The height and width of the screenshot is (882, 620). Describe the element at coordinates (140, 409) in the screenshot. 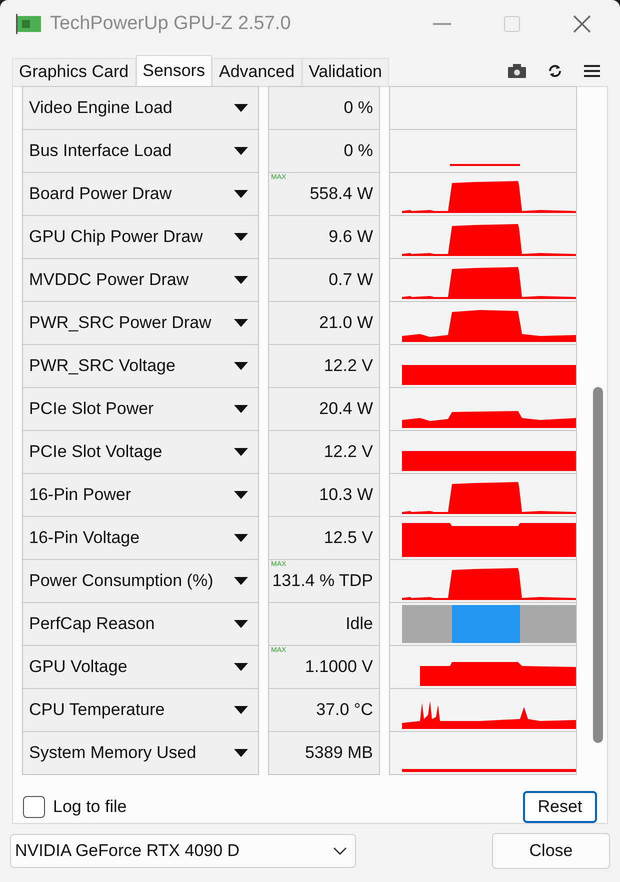

I see `sensor-name-dropdown: PCIe Slot Power` at that location.